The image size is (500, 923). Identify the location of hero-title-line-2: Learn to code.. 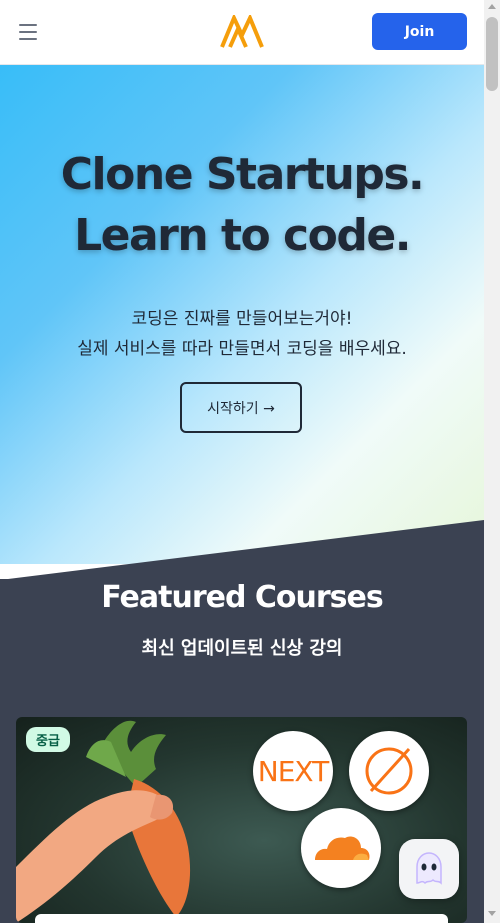
(242, 235).